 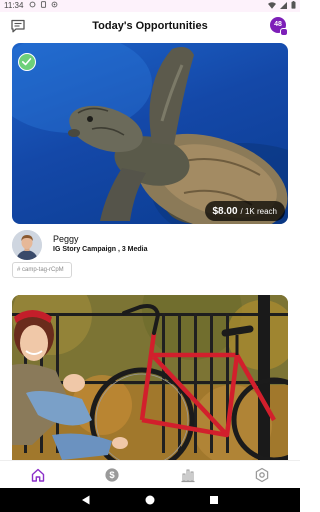 I want to click on notification-badge: 48, so click(x=279, y=26).